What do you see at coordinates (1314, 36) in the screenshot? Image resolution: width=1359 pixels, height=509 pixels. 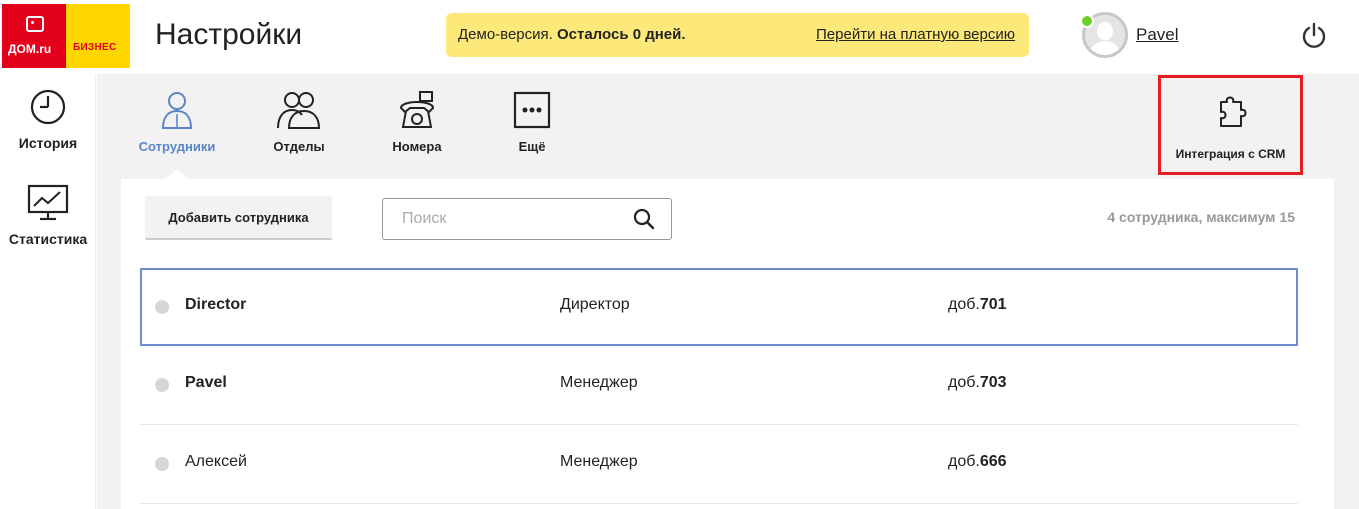 I see `power-icon` at bounding box center [1314, 36].